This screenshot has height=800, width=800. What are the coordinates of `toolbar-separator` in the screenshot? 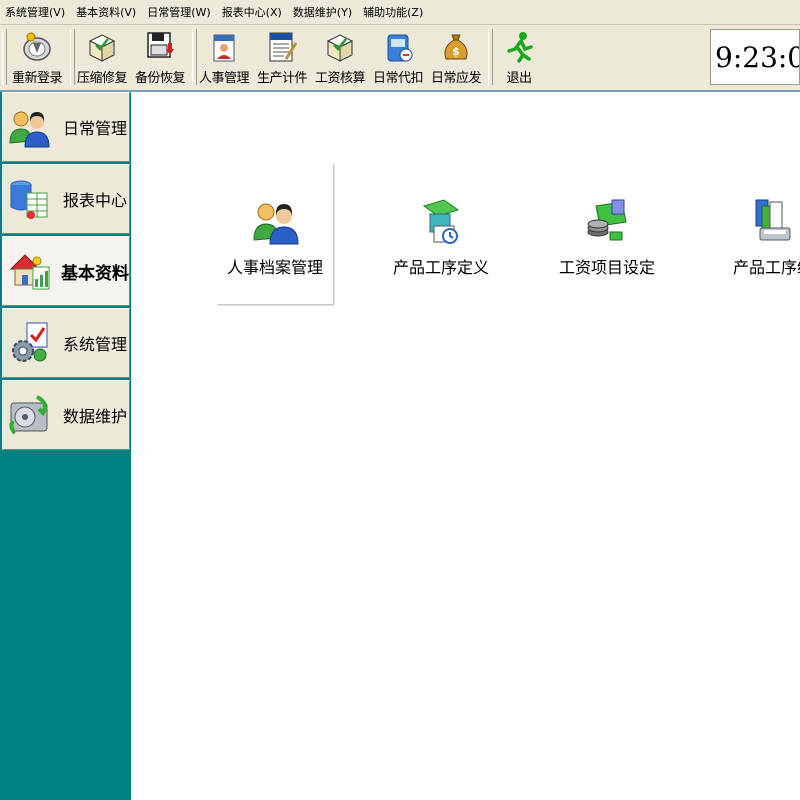 It's located at (490, 57).